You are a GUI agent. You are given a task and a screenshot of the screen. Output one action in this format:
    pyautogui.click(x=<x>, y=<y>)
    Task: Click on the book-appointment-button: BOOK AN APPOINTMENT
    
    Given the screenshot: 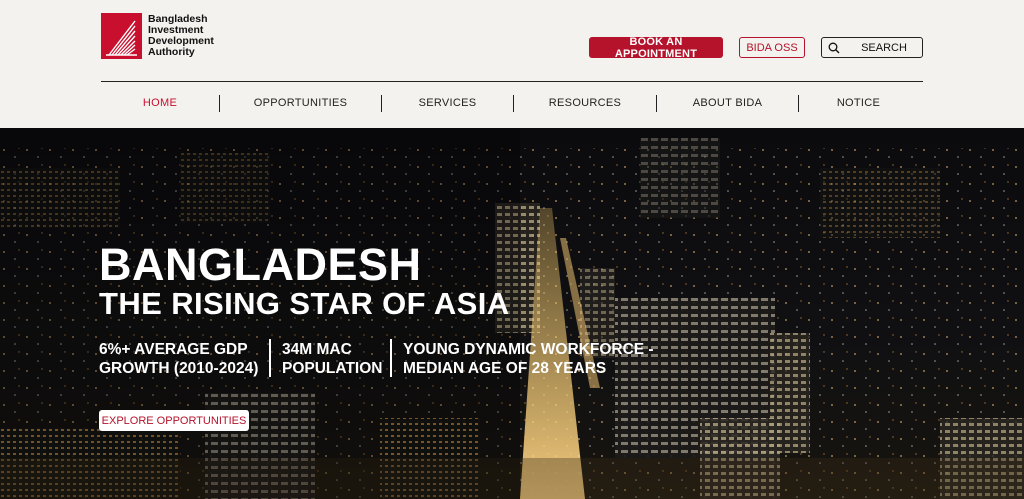 What is the action you would take?
    pyautogui.click(x=656, y=48)
    